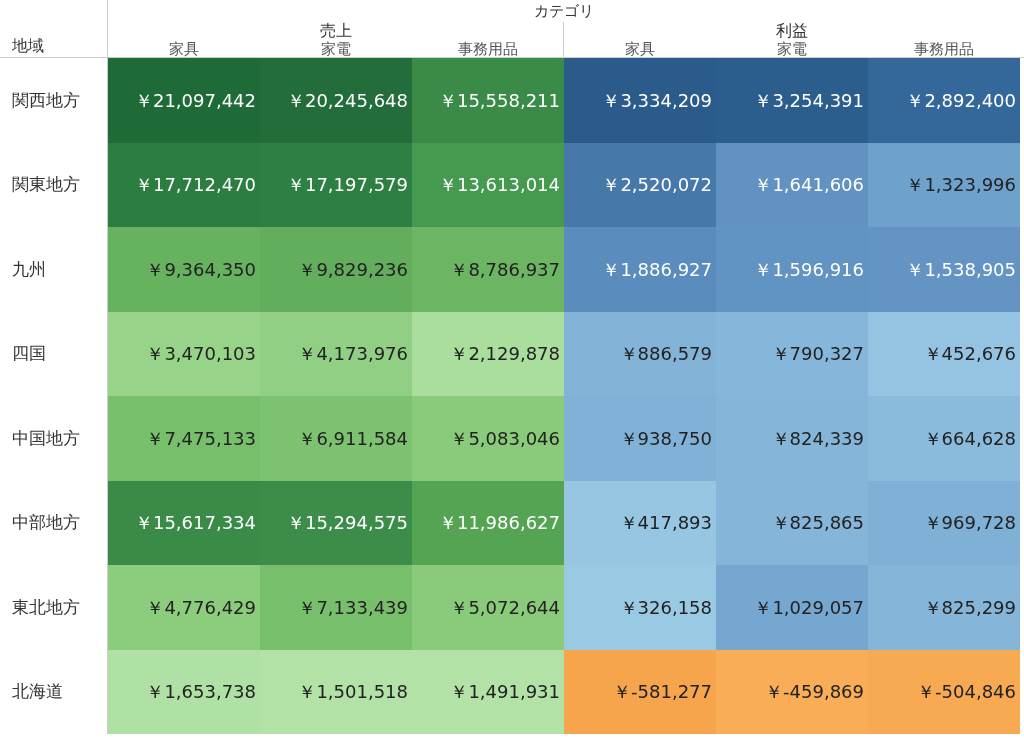  What do you see at coordinates (640, 184) in the screenshot?
I see `table-cell: ￥2,520,072` at bounding box center [640, 184].